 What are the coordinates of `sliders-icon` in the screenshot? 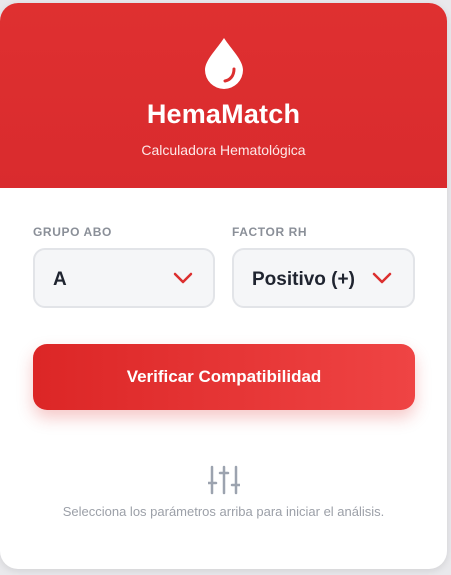 It's located at (224, 480).